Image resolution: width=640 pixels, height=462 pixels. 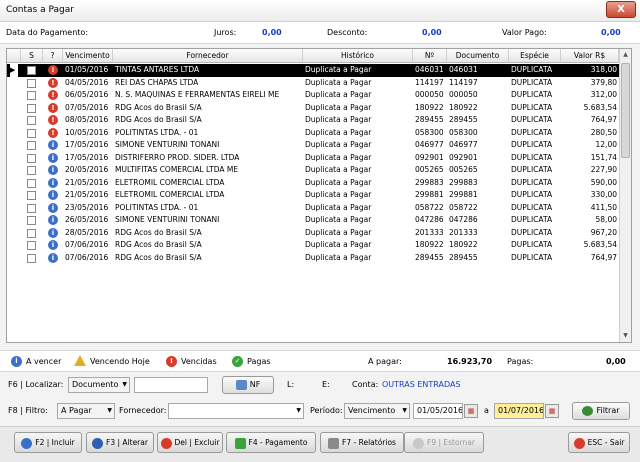 I want to click on filter-icon, so click(x=588, y=410).